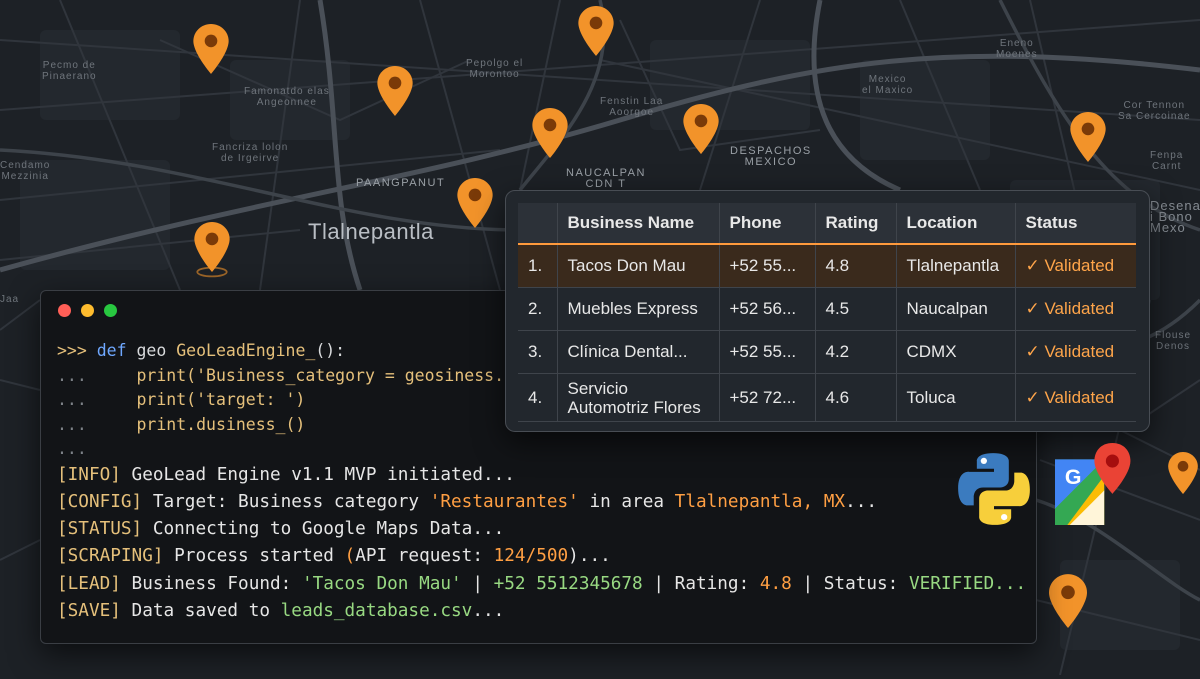 The width and height of the screenshot is (1200, 679). What do you see at coordinates (538, 397) in the screenshot?
I see `row-number: 4.` at bounding box center [538, 397].